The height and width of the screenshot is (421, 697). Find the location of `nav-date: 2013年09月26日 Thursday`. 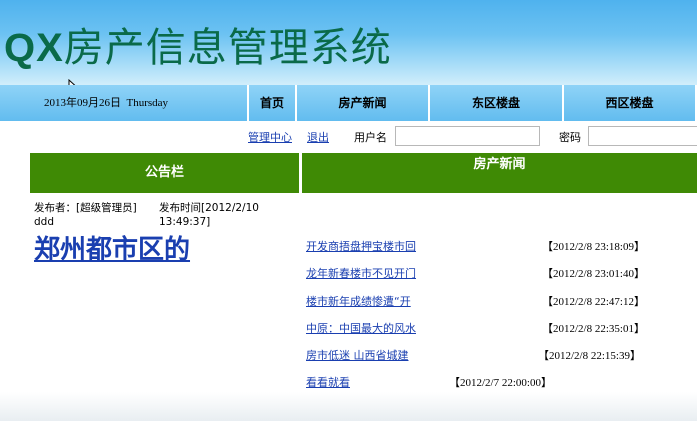

nav-date: 2013年09月26日 Thursday is located at coordinates (106, 103).